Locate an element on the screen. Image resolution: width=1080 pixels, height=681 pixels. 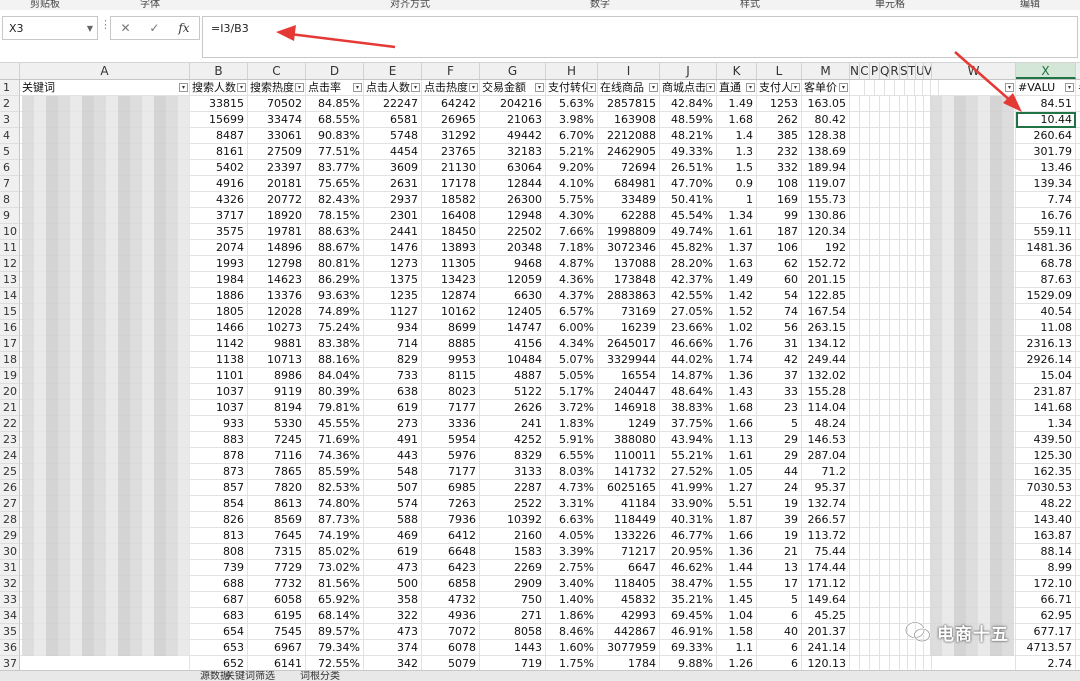
cell-p is located at coordinates (875, 440).